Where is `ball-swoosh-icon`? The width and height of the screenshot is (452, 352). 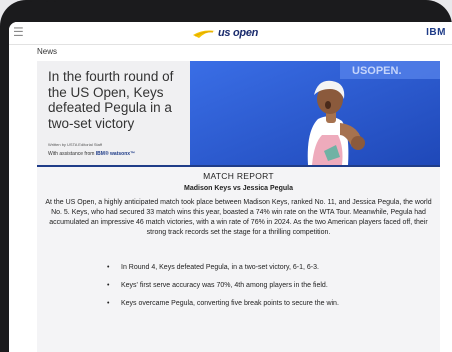 ball-swoosh-icon is located at coordinates (204, 34).